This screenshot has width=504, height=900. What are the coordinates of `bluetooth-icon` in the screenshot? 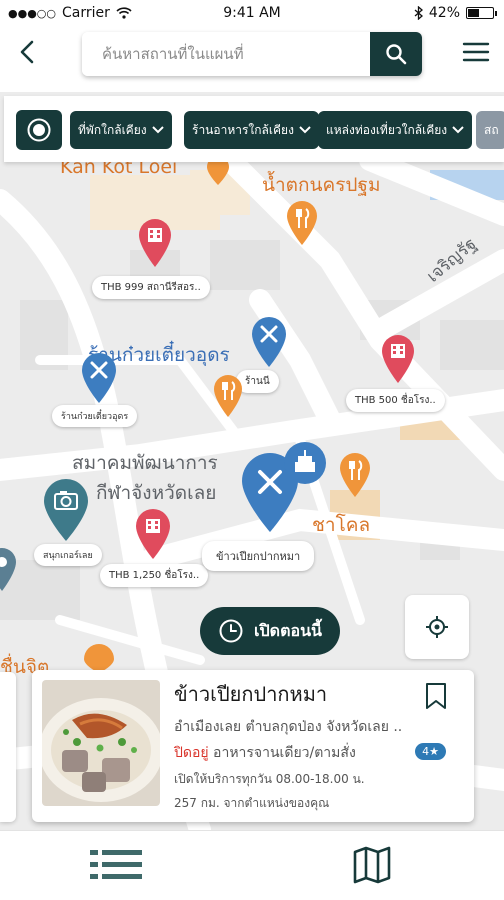 It's located at (418, 13).